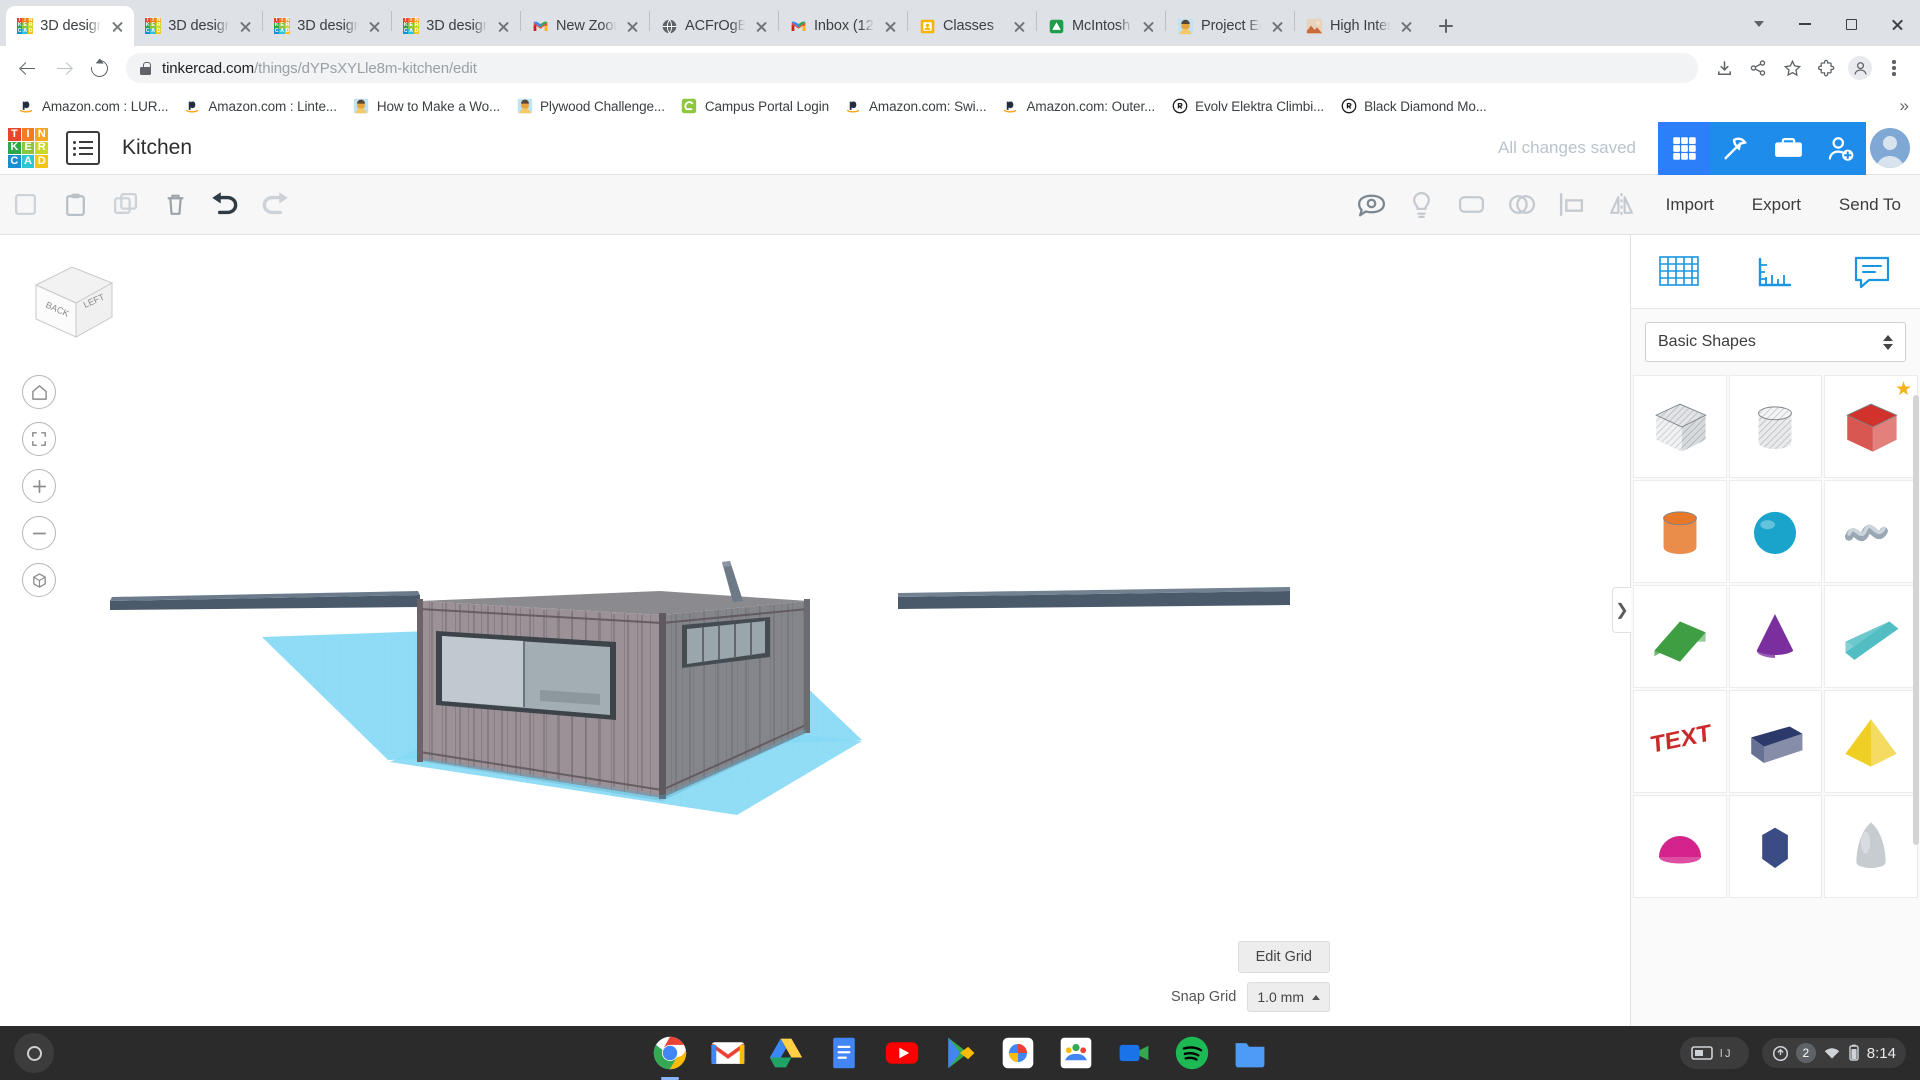 Image resolution: width=1920 pixels, height=1080 pixels. What do you see at coordinates (1134, 1053) in the screenshot?
I see `taskbar-meet-icon` at bounding box center [1134, 1053].